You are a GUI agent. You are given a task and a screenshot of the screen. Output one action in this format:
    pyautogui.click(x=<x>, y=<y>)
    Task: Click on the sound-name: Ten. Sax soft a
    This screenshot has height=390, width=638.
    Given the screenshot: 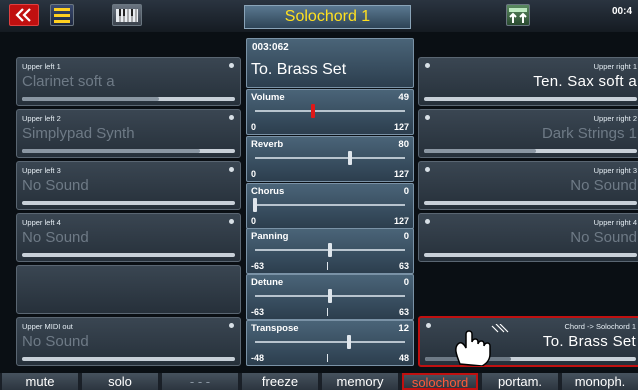 What is the action you would take?
    pyautogui.click(x=585, y=81)
    